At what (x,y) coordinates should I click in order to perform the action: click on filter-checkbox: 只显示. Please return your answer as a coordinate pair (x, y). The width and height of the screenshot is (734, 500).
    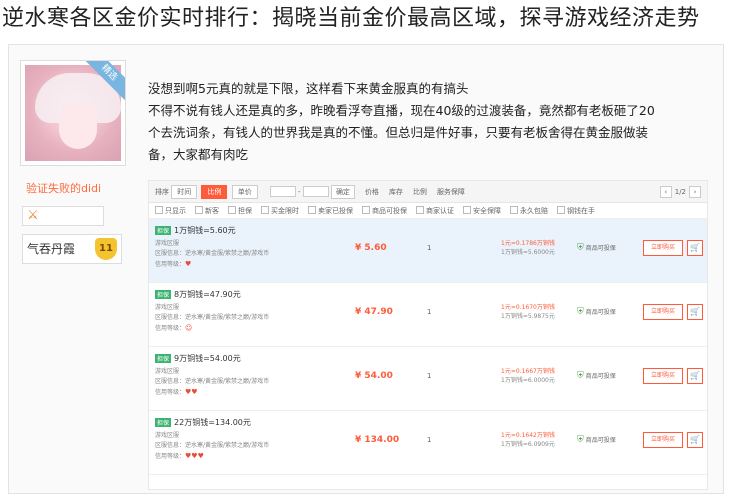
    Looking at the image, I should click on (170, 211).